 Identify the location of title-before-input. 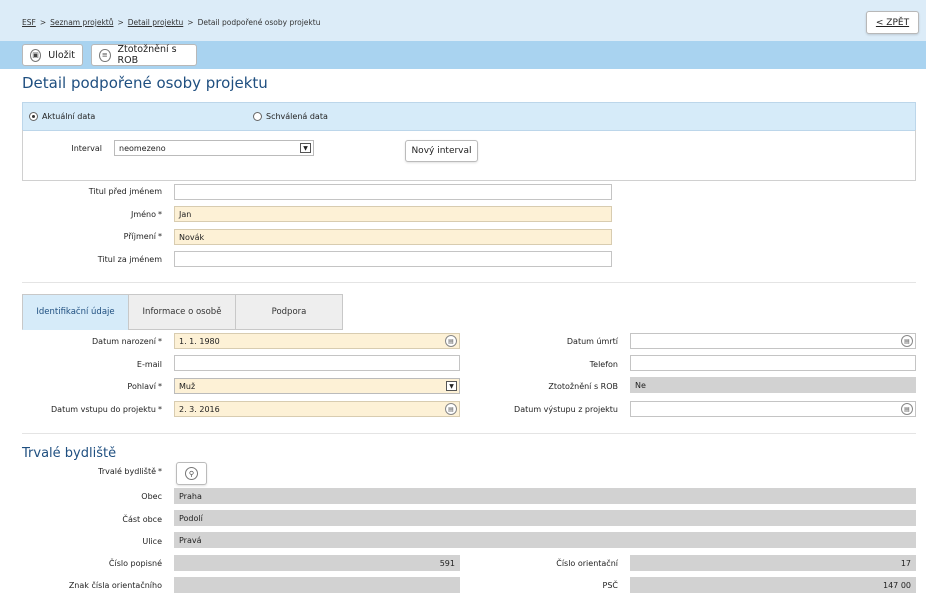
(393, 192).